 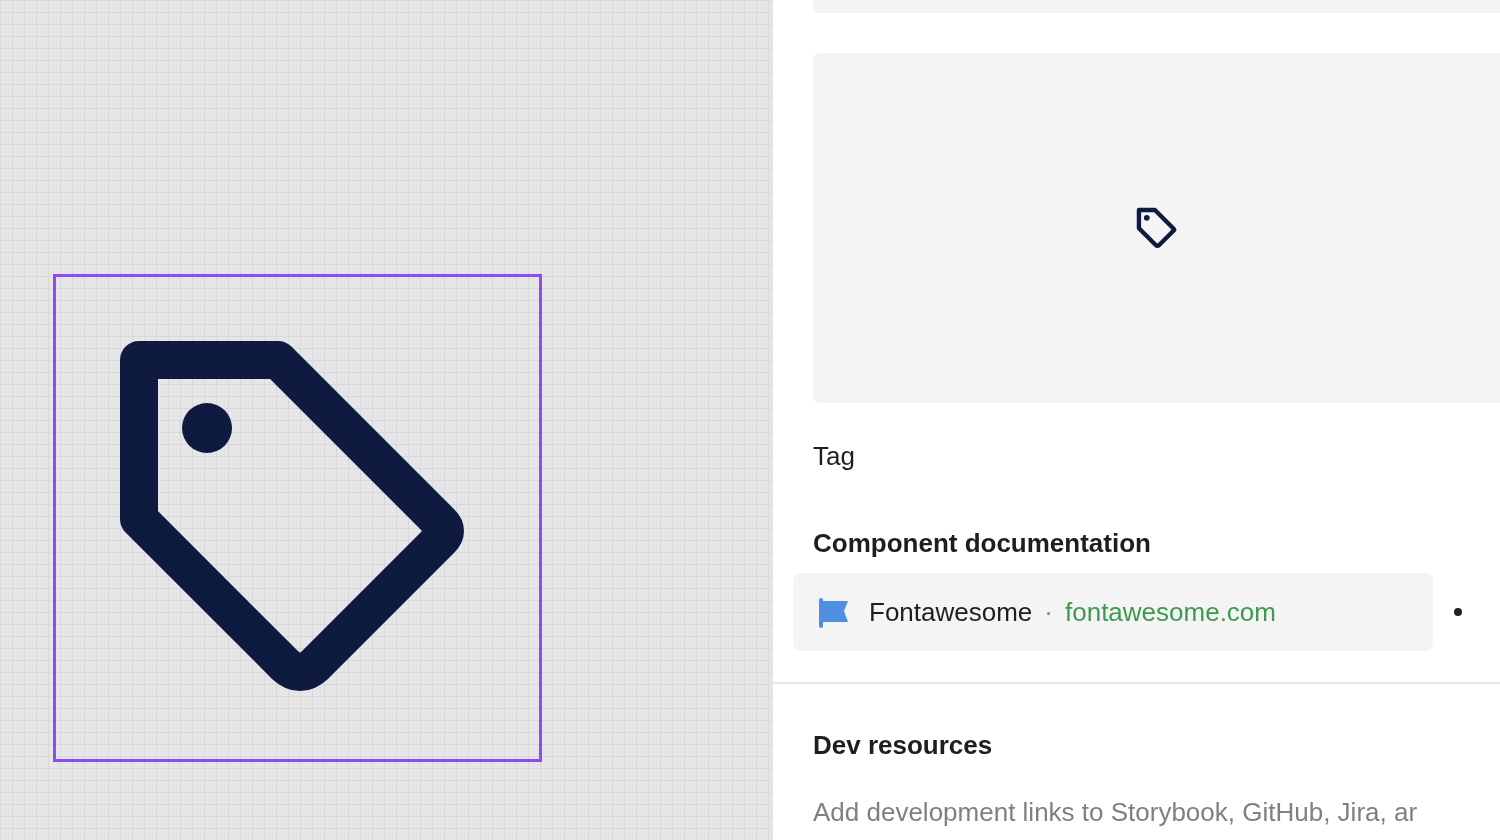 What do you see at coordinates (903, 745) in the screenshot?
I see `section-heading: Dev resources` at bounding box center [903, 745].